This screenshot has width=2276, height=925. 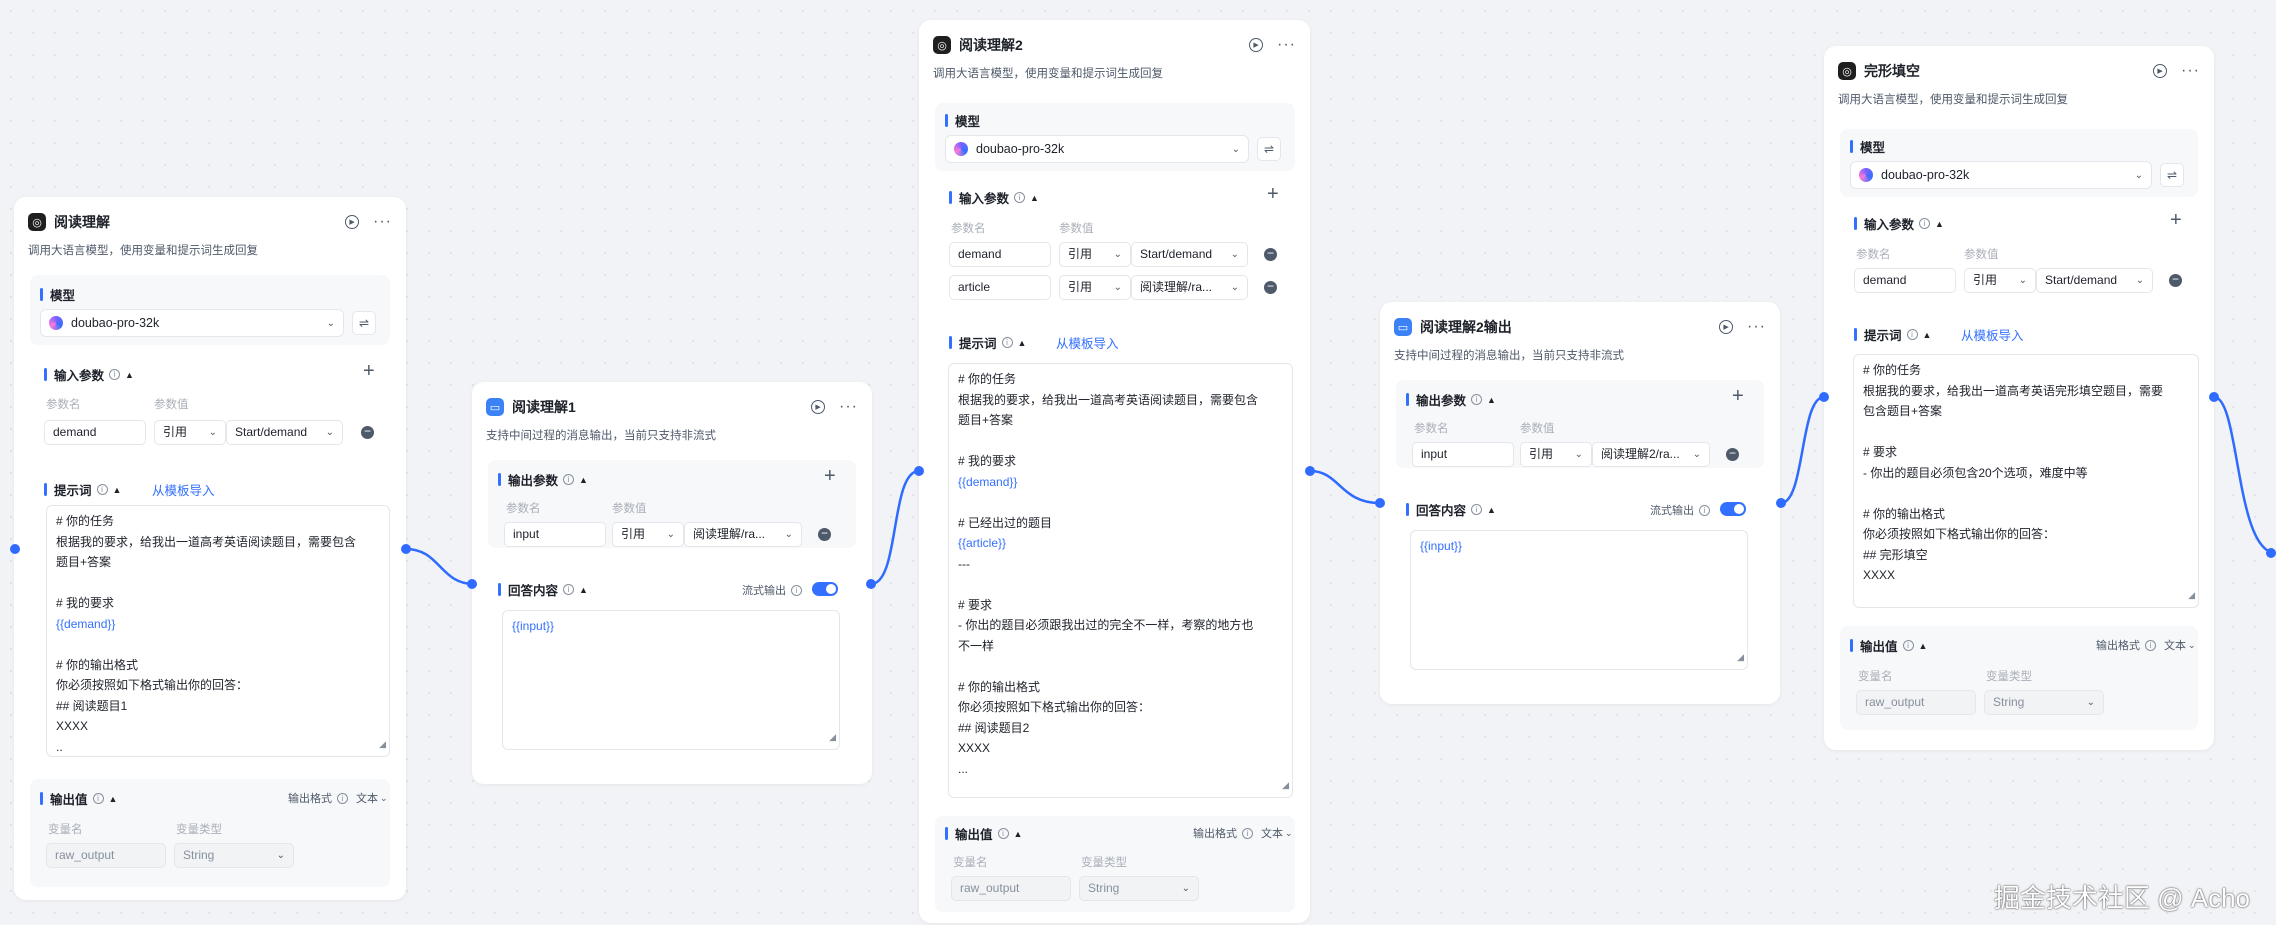 I want to click on node-title: 完形填空, so click(x=1892, y=71).